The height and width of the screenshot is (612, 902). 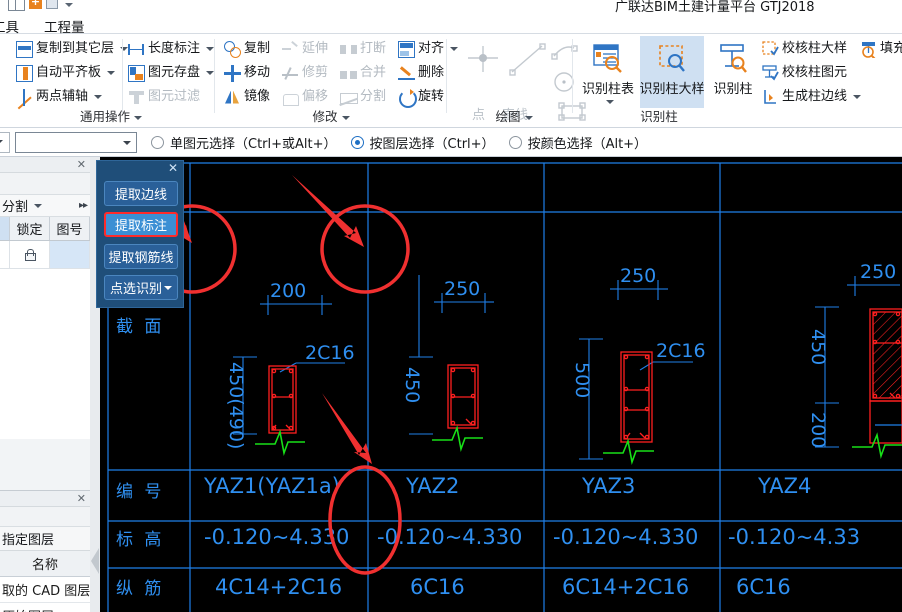 I want to click on quick-access-toolbar: +, so click(x=40, y=5).